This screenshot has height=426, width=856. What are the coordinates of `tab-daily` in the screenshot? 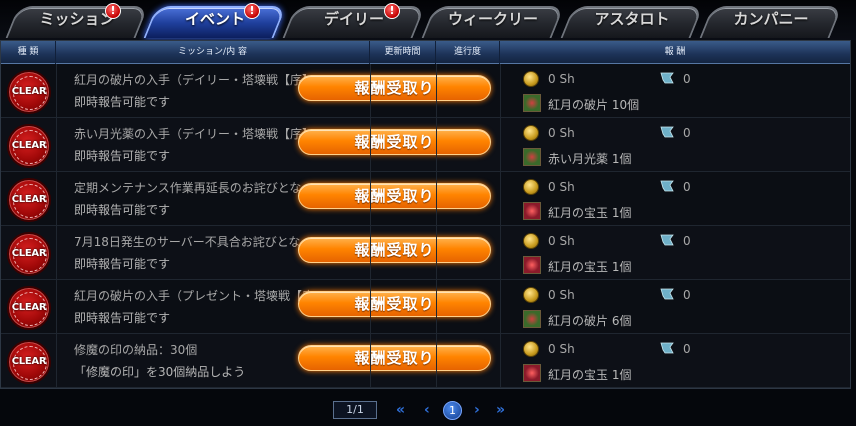 It's located at (354, 22).